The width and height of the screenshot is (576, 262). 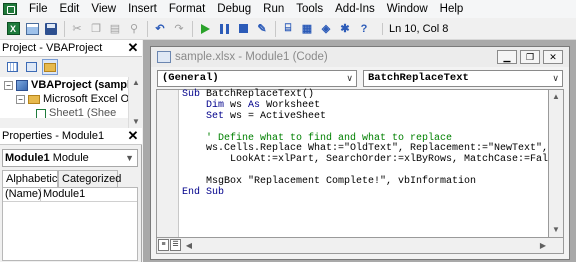 I want to click on save-icon, so click(x=51, y=28).